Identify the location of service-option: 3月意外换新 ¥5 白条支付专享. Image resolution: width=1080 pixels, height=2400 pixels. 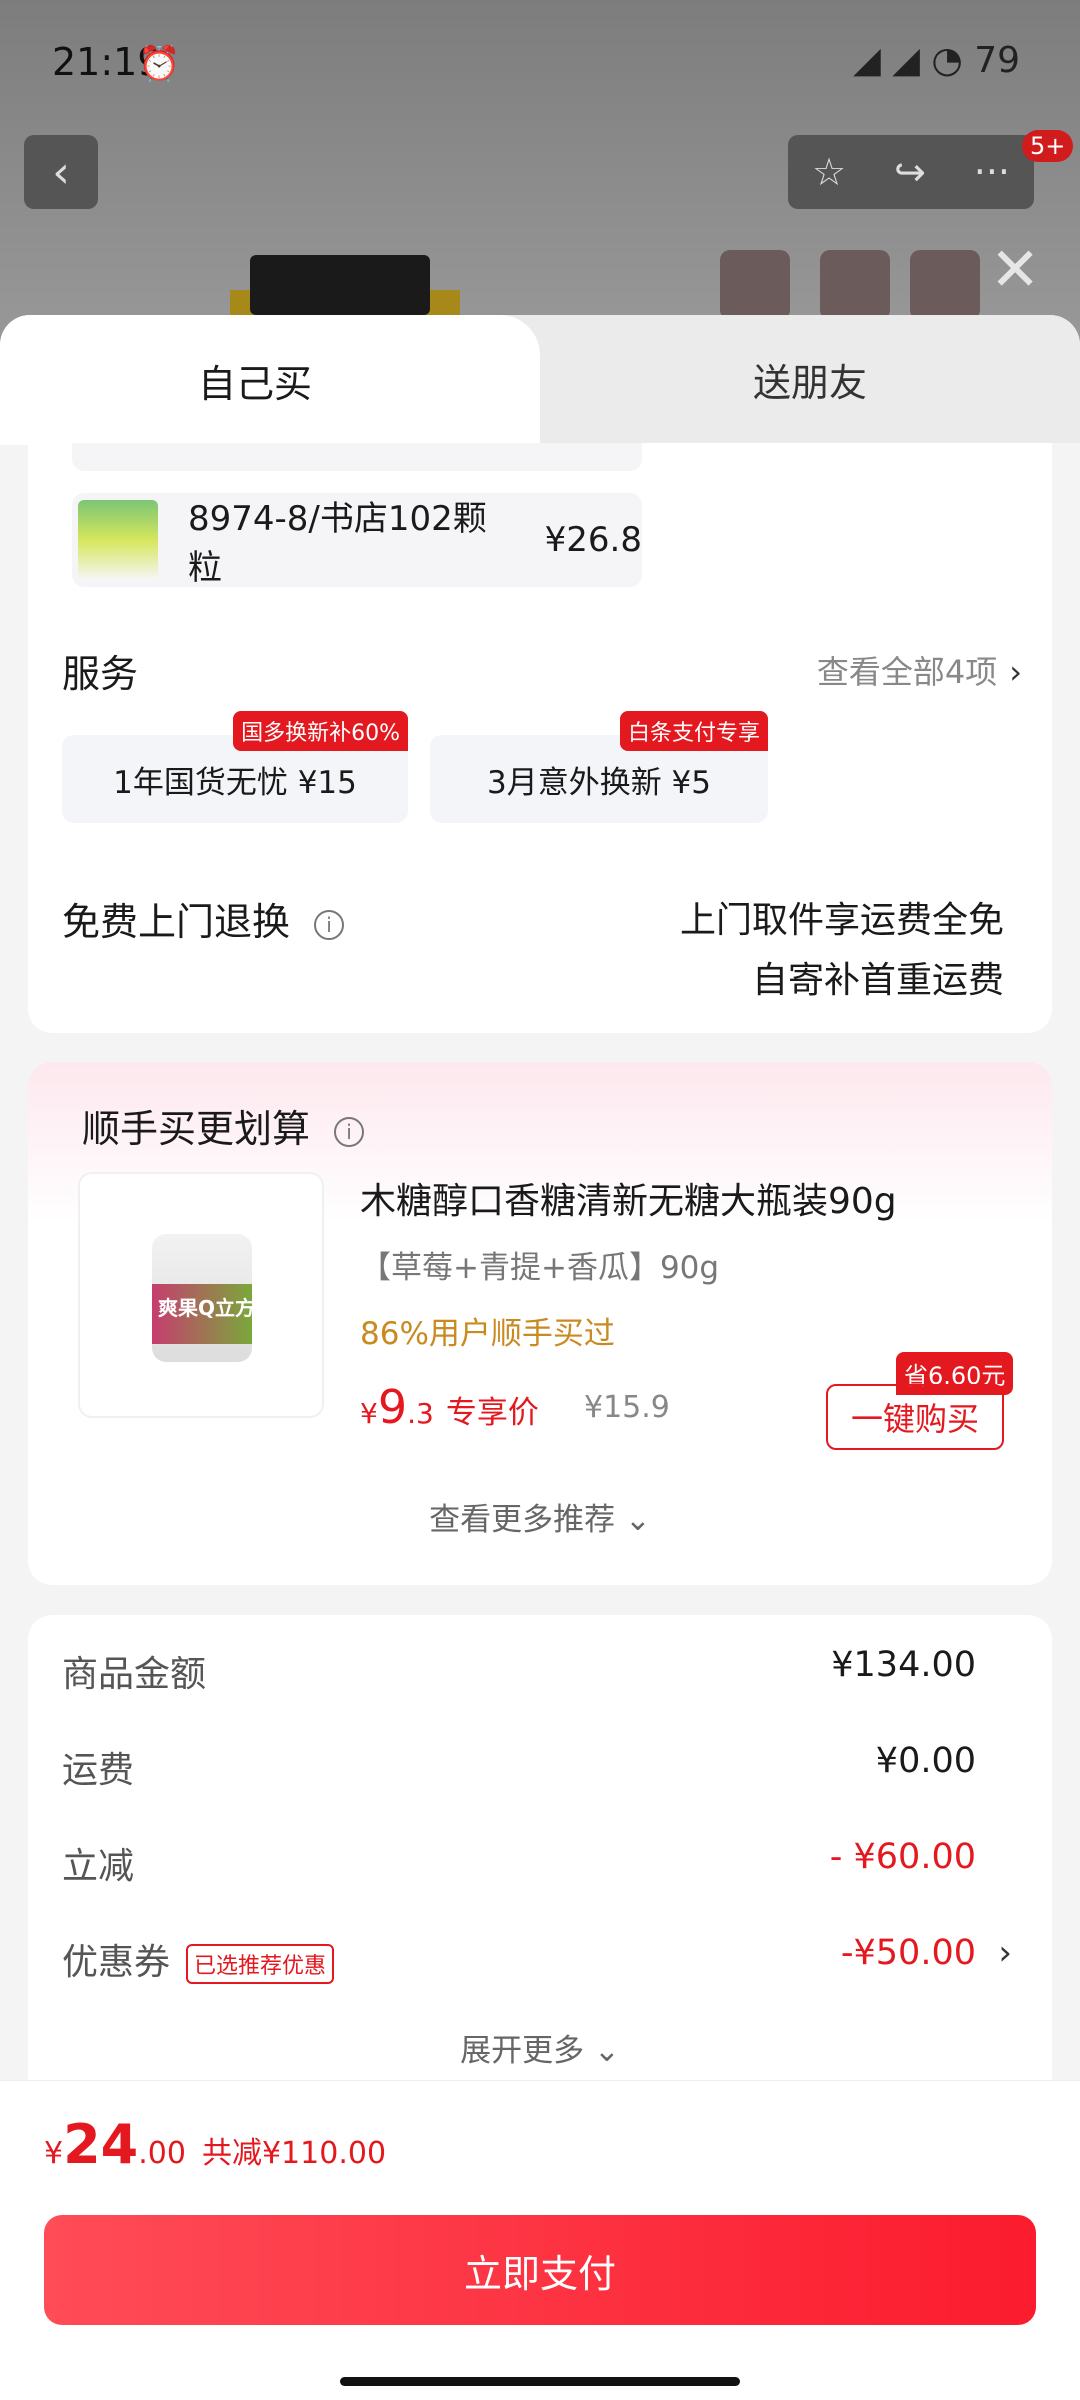
(599, 767).